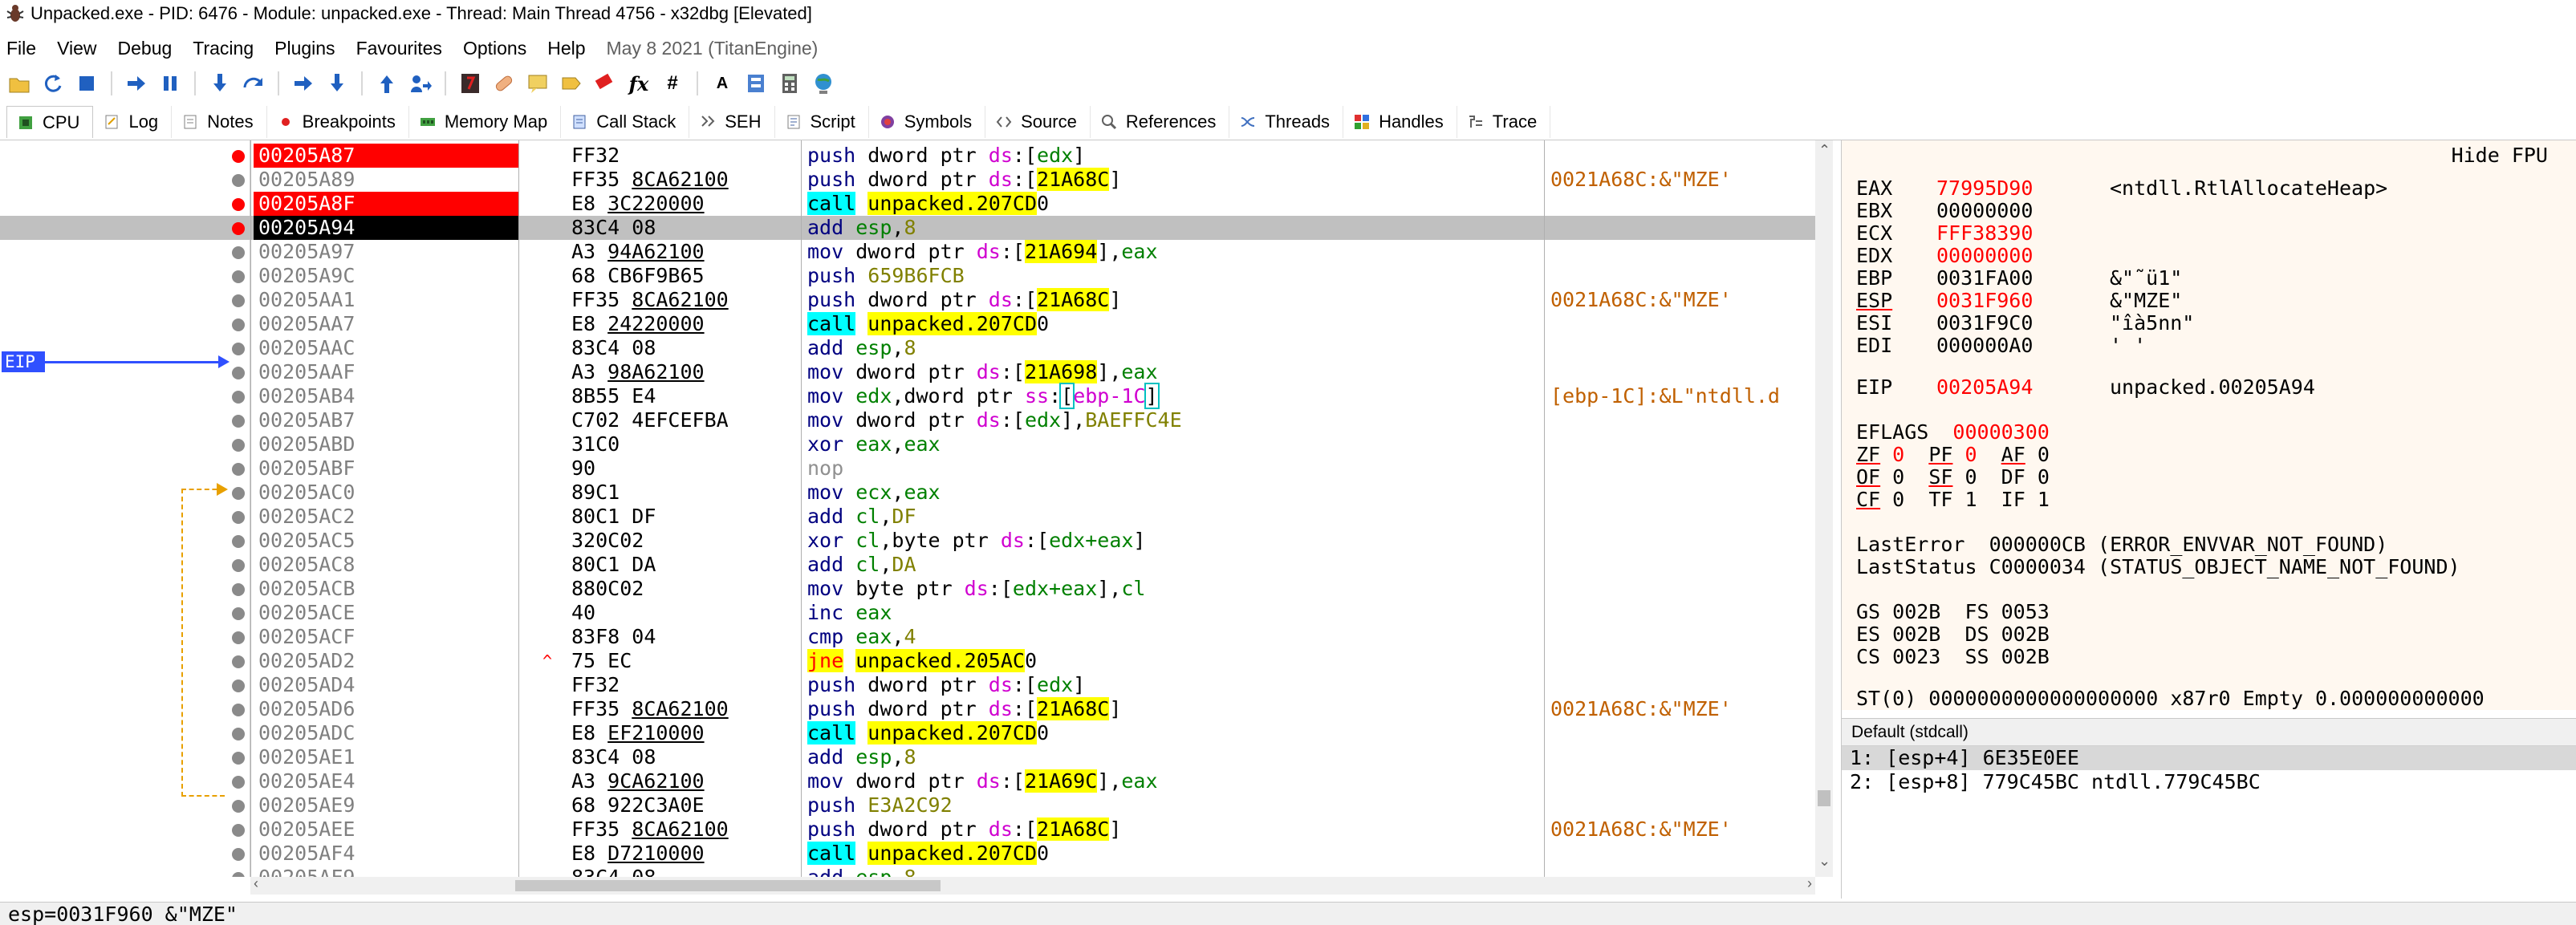 The image size is (2576, 925). I want to click on hash-icon: #, so click(672, 83).